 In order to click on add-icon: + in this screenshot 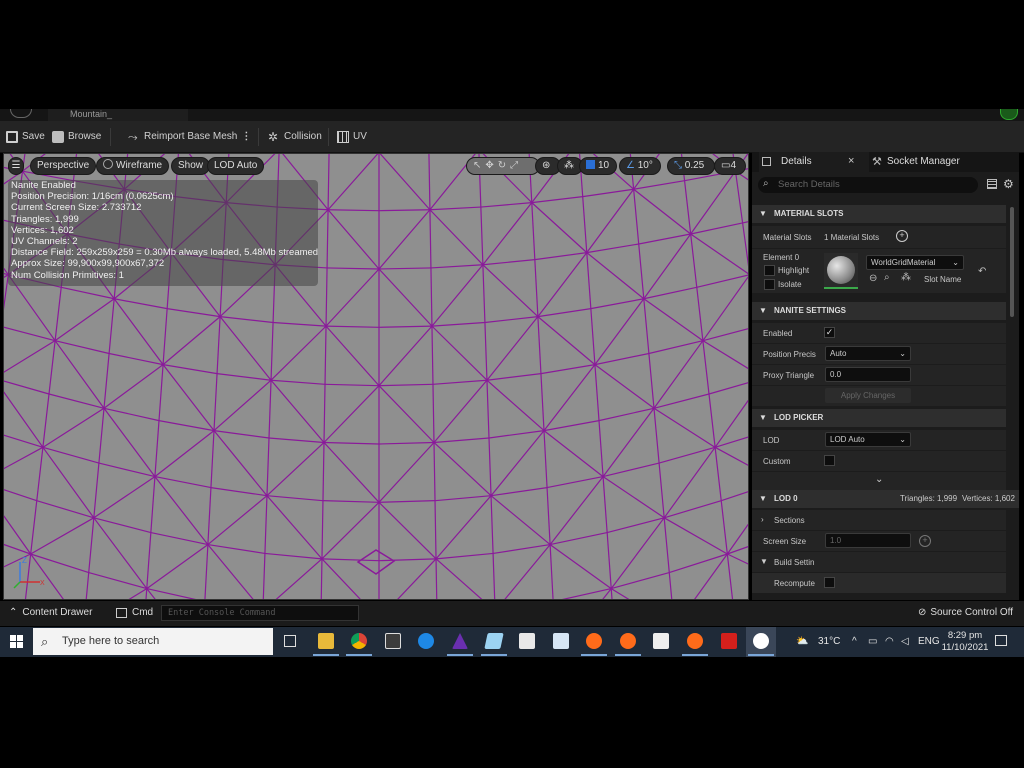, I will do `click(925, 541)`.